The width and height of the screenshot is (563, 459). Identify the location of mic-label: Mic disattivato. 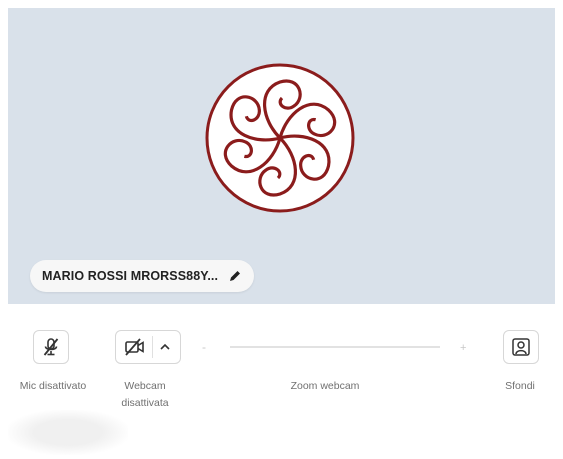
(53, 386).